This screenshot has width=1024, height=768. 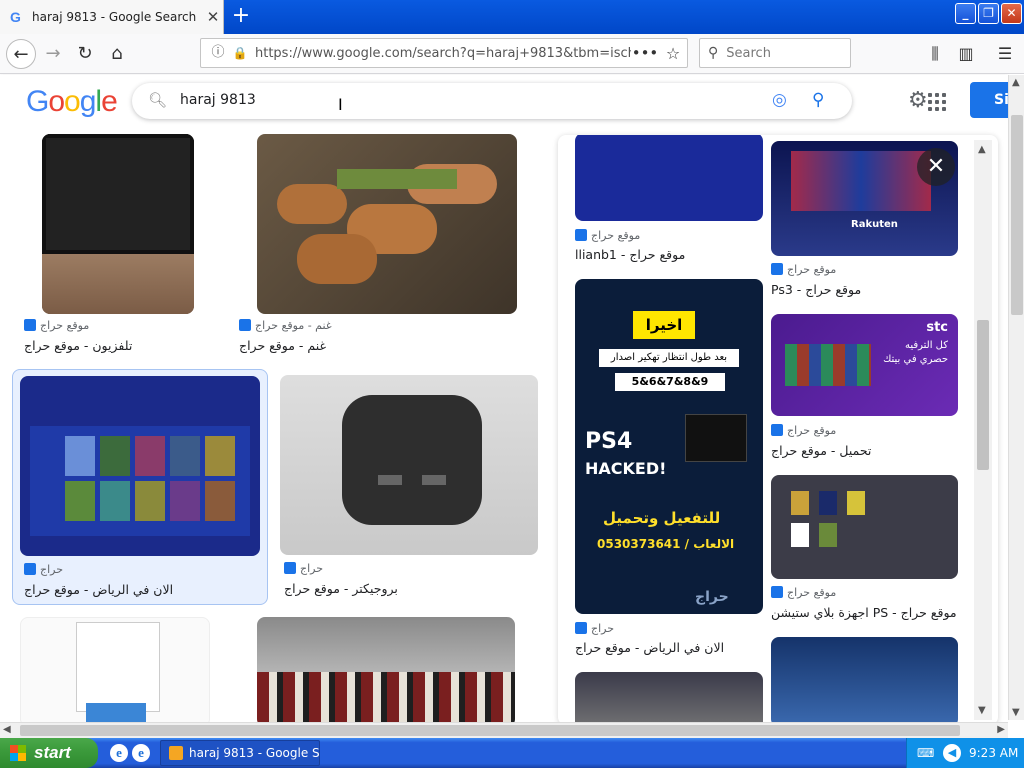 What do you see at coordinates (965, 13) in the screenshot?
I see `minimize-button: _` at bounding box center [965, 13].